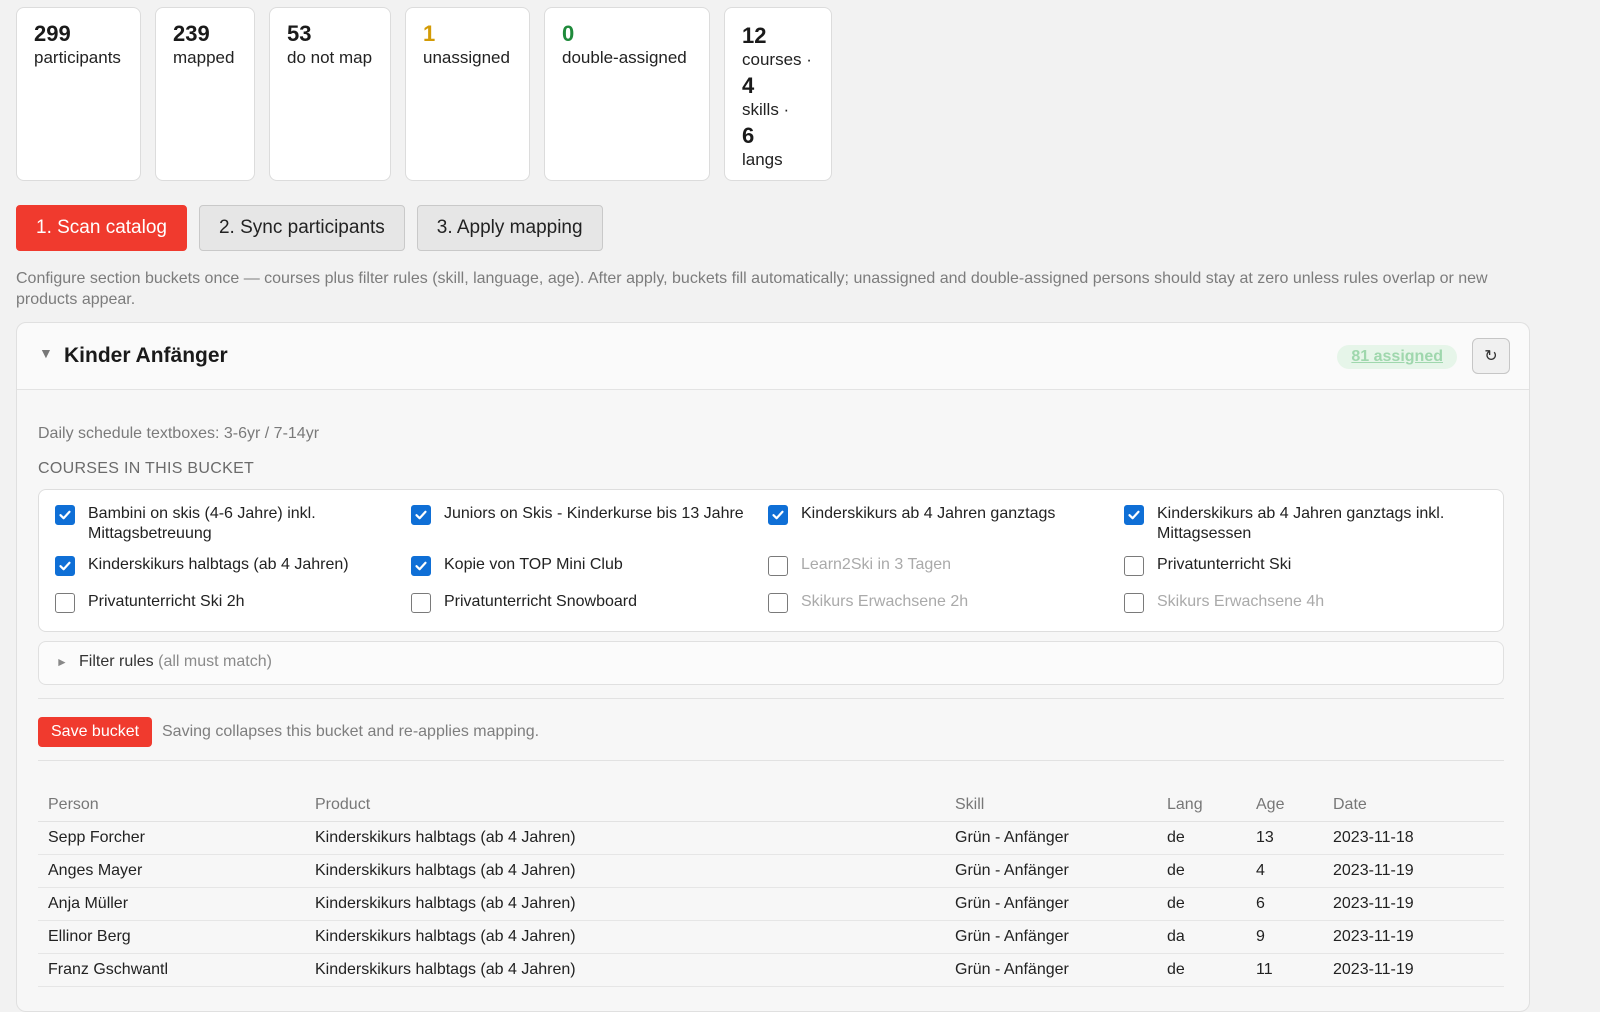 Image resolution: width=1600 pixels, height=1012 pixels. What do you see at coordinates (885, 601) in the screenshot?
I see `course-label: Skikurs Erwachsene 2h` at bounding box center [885, 601].